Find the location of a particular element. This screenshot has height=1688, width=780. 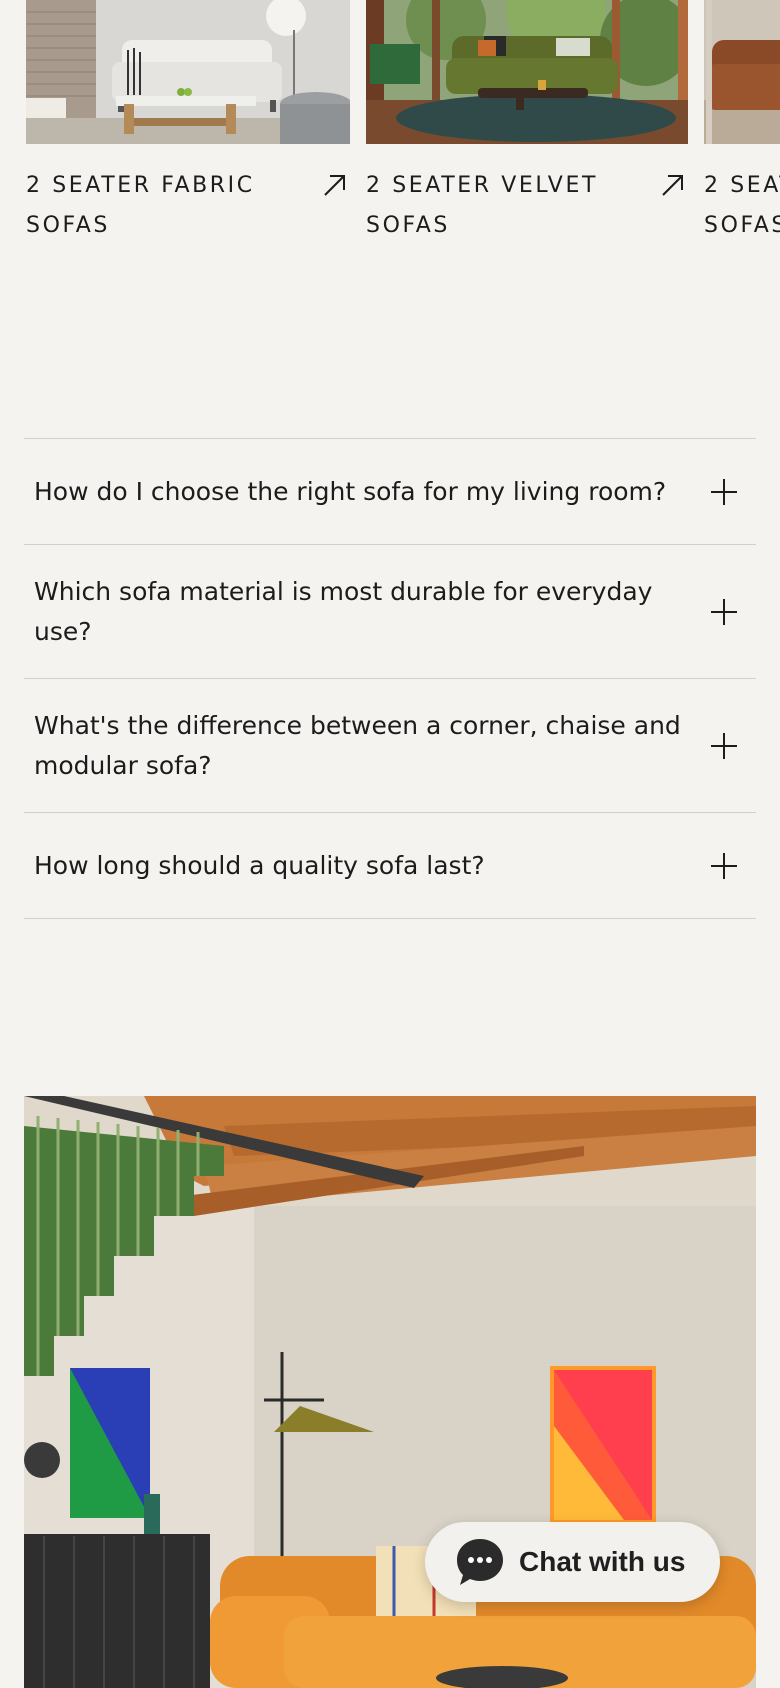

chat-with-us-button: Chat with us is located at coordinates (572, 1562).